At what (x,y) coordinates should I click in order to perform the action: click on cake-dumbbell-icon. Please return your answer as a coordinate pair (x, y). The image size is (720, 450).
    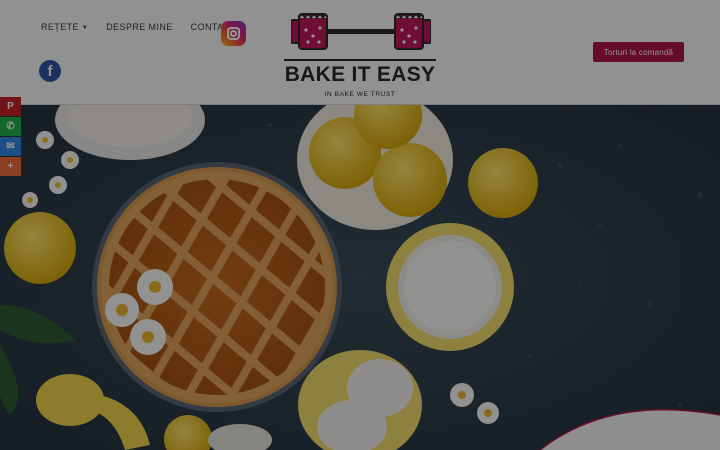
    Looking at the image, I should click on (361, 31).